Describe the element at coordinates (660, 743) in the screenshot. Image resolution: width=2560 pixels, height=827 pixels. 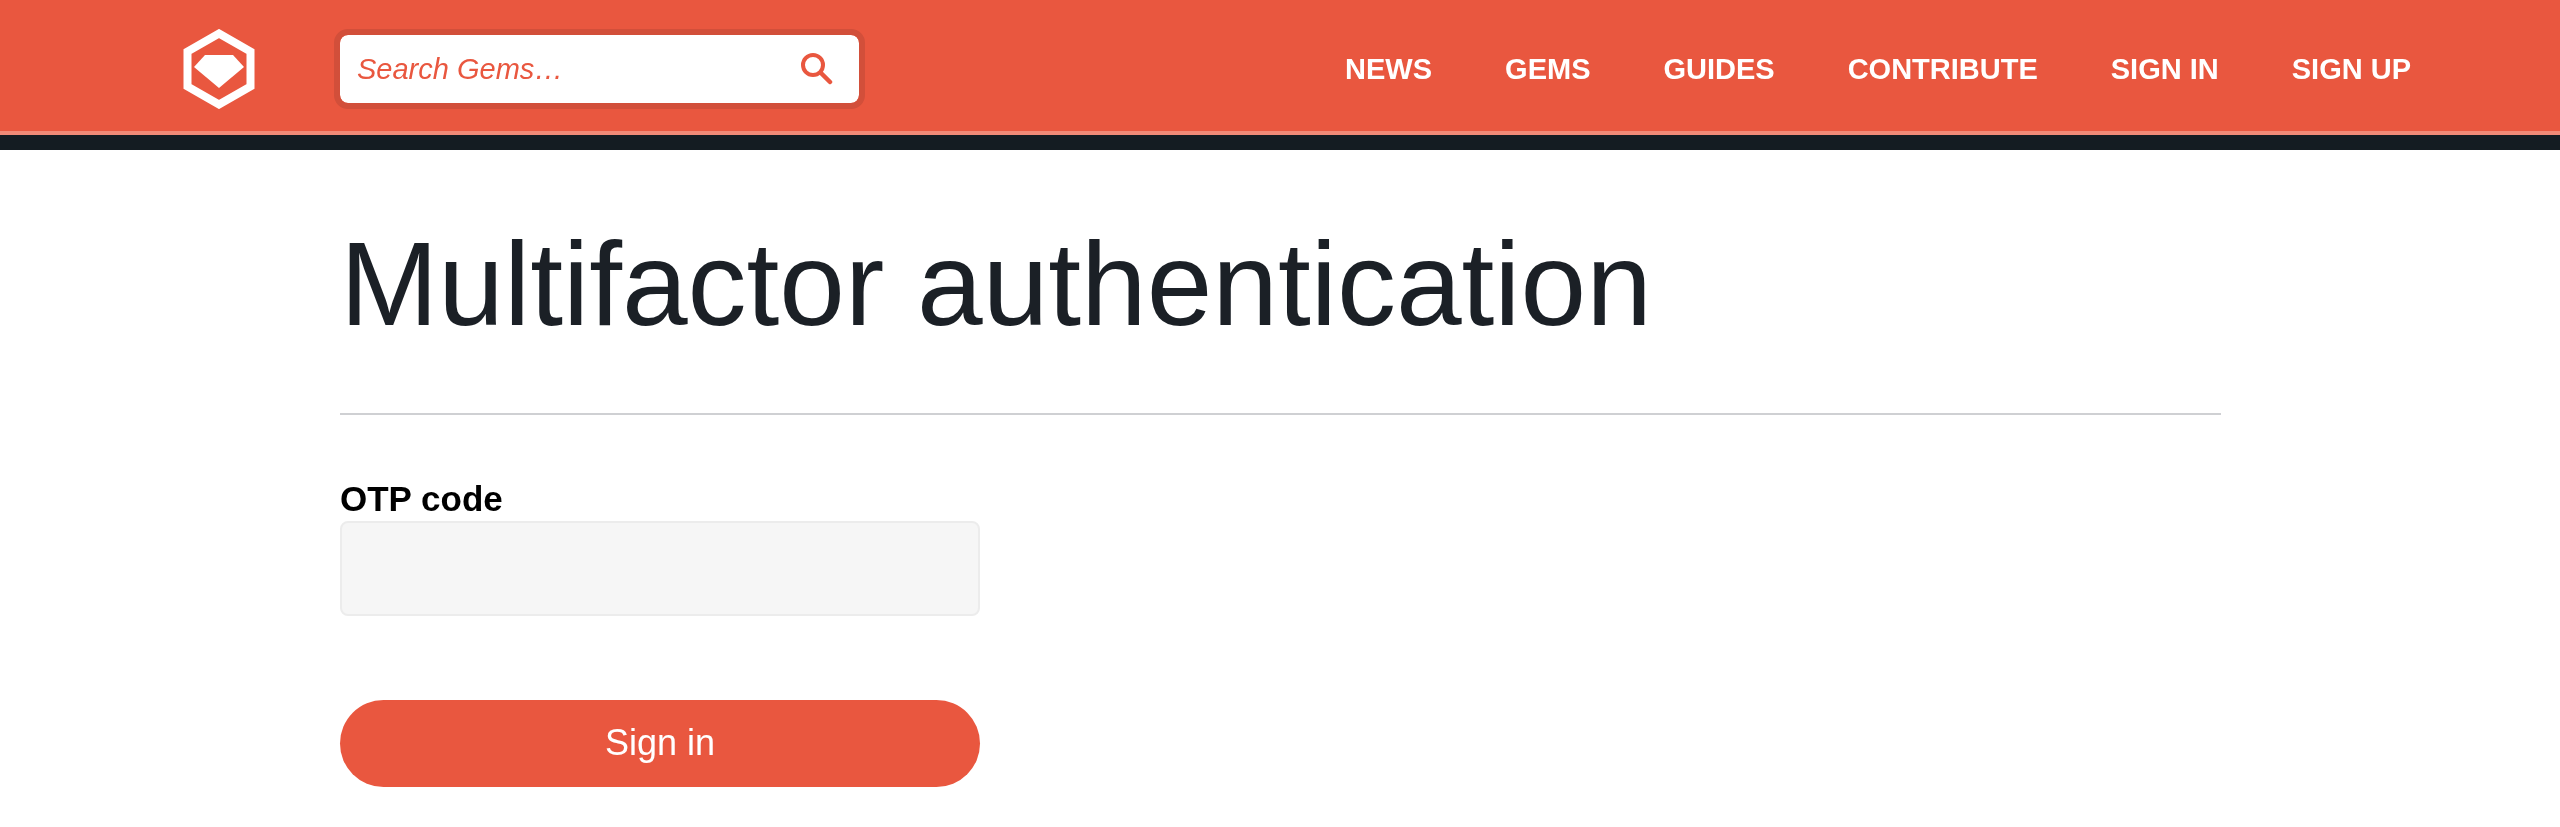
I see `sign-in-button: Sign in` at that location.